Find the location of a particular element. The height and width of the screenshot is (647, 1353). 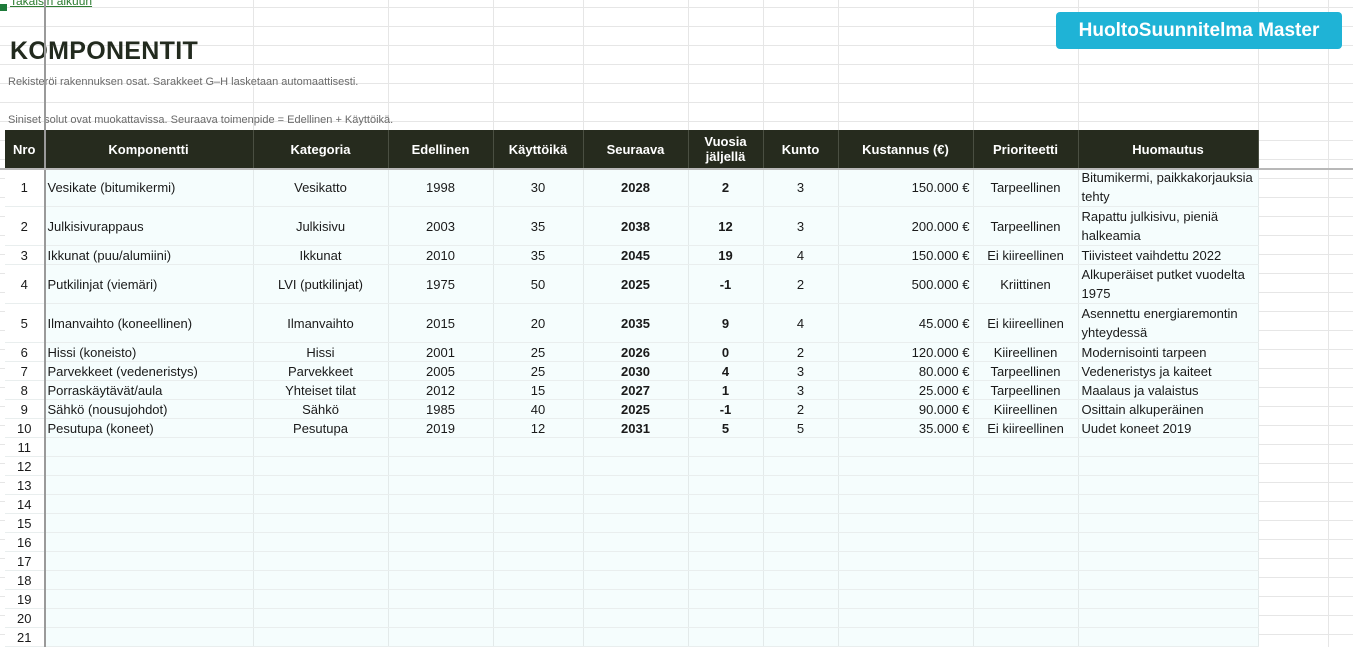

cell-prioriteetti: Ei kiireellinen is located at coordinates (1026, 323).